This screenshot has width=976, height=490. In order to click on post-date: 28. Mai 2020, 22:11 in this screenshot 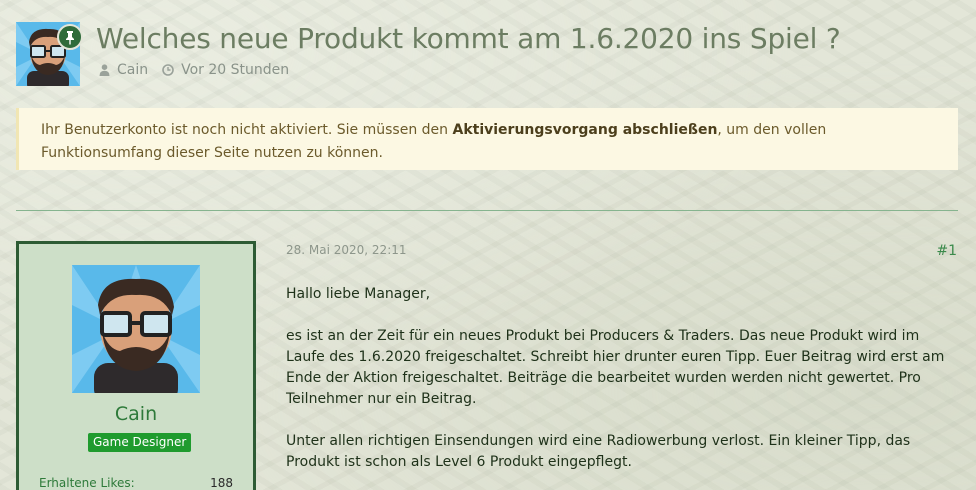, I will do `click(346, 250)`.